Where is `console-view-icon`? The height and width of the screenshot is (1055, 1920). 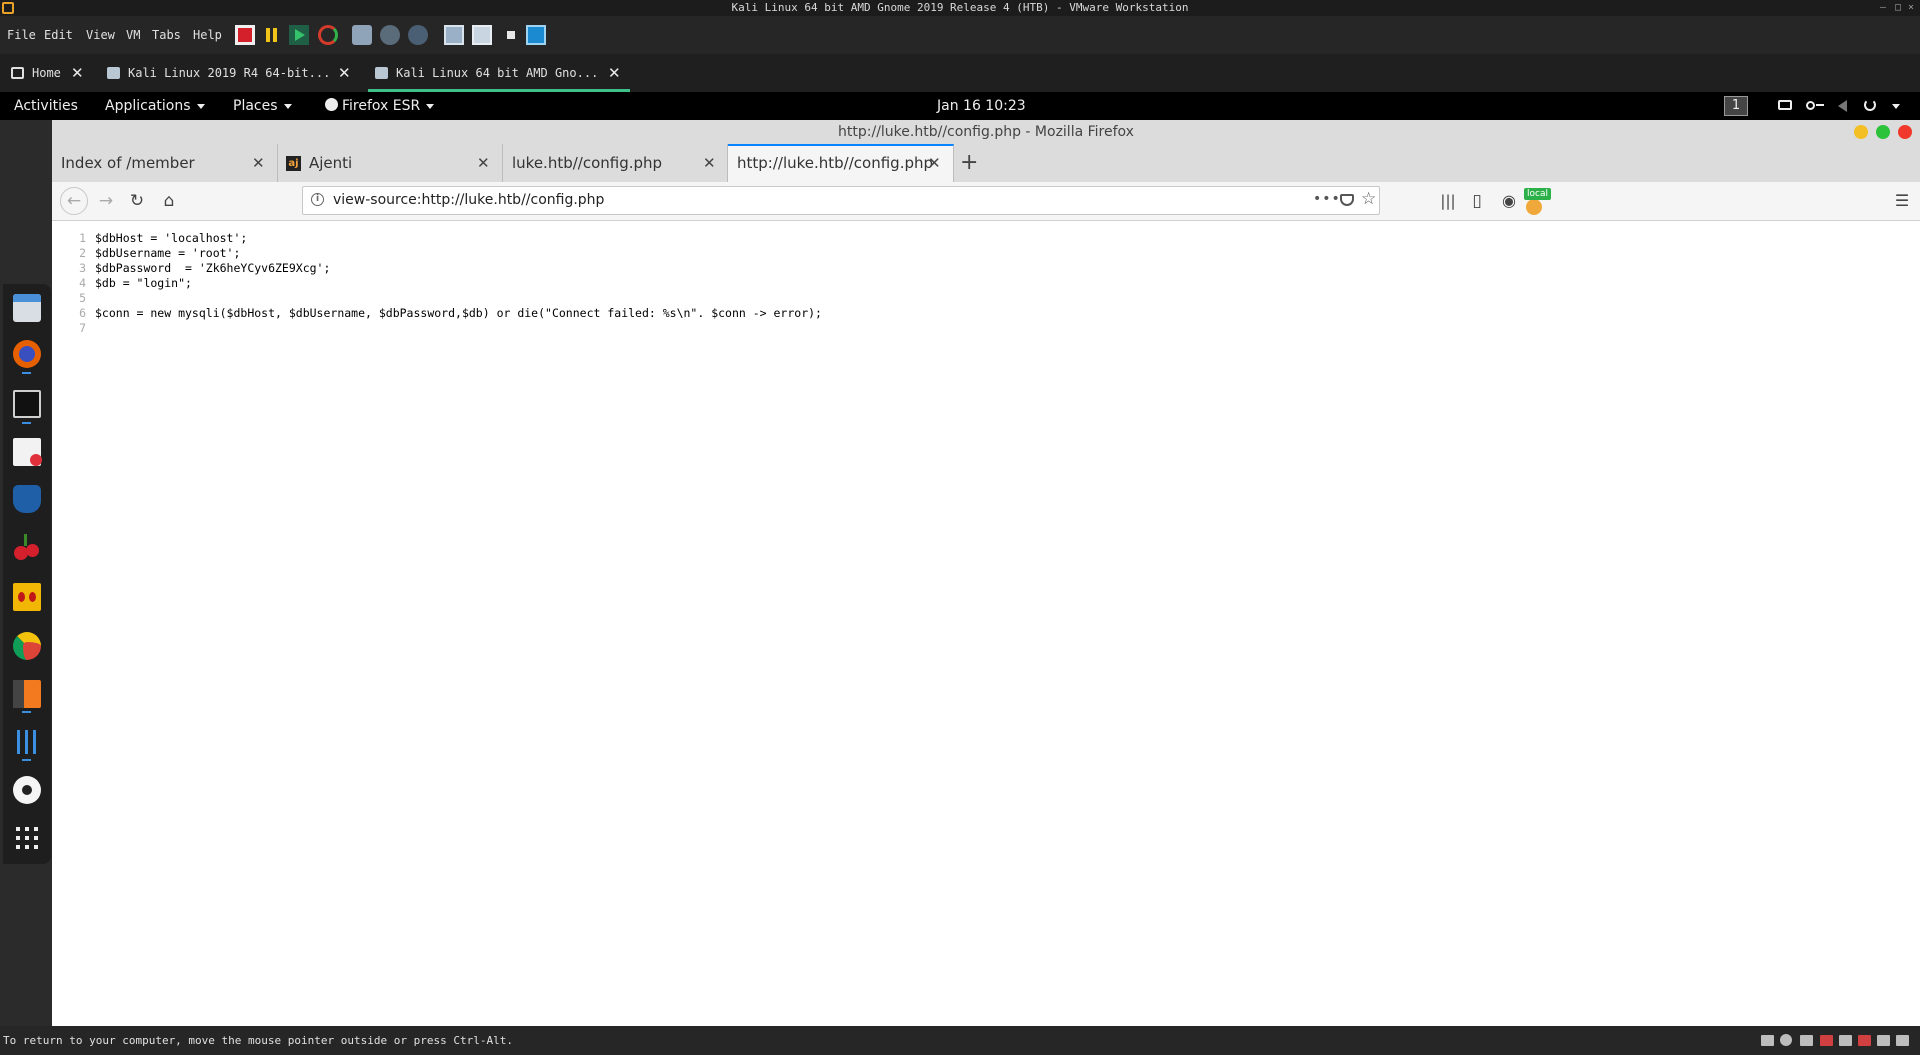
console-view-icon is located at coordinates (482, 35).